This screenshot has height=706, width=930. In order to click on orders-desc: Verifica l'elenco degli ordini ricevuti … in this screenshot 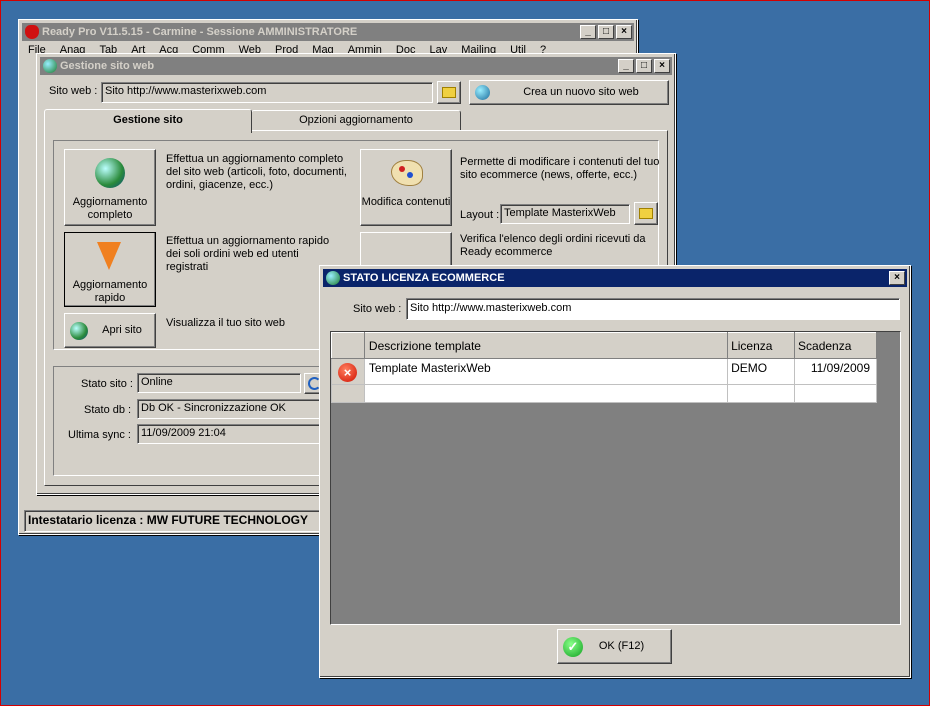, I will do `click(553, 245)`.